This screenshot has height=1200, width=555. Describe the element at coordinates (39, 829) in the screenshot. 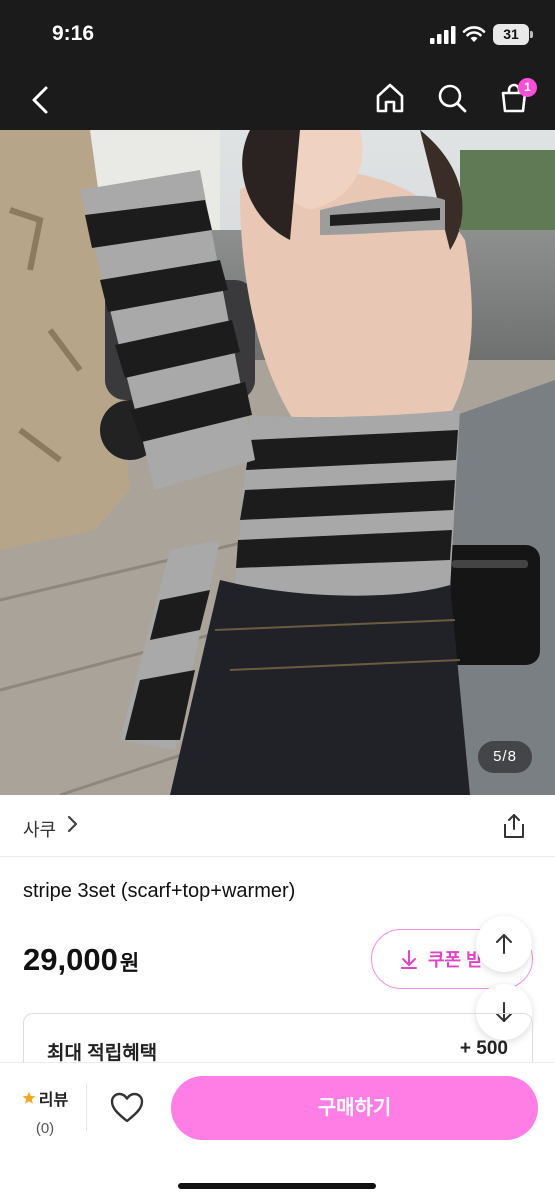

I see `seller-name: 사쿠` at that location.